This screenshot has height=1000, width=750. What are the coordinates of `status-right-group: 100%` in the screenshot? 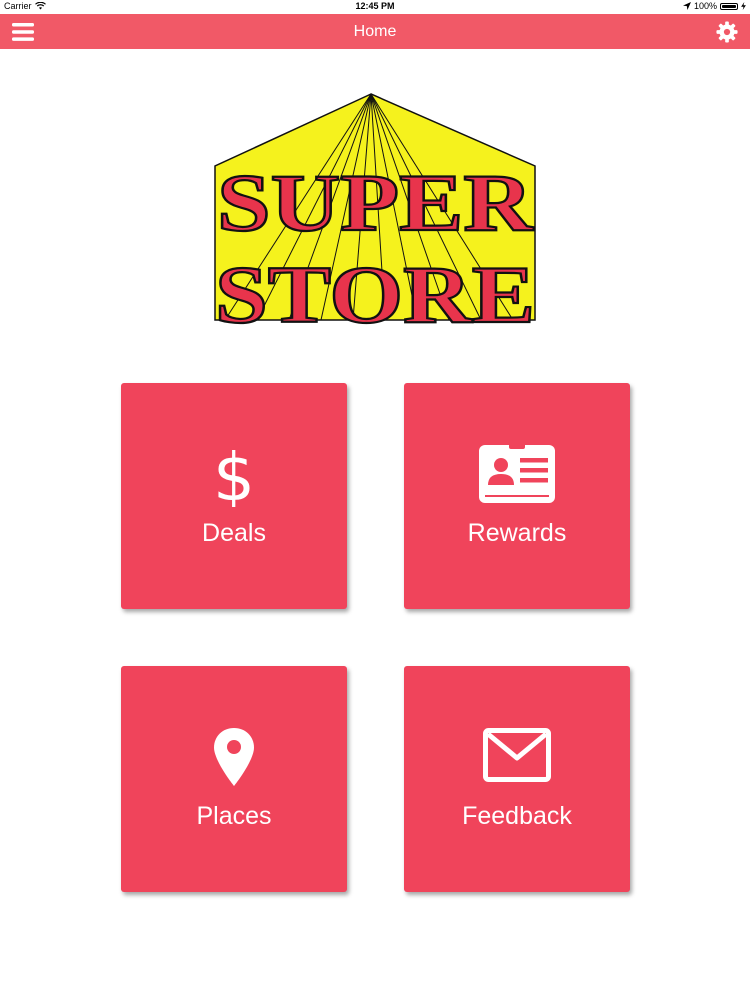 It's located at (714, 6).